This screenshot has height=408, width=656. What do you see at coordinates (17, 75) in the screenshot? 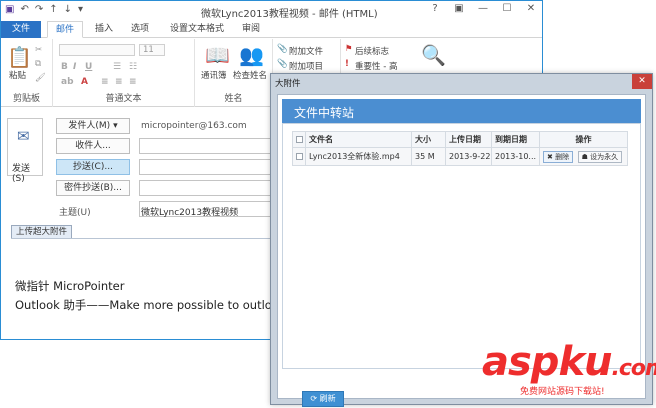
I see `paste-label: 粘贴` at bounding box center [17, 75].